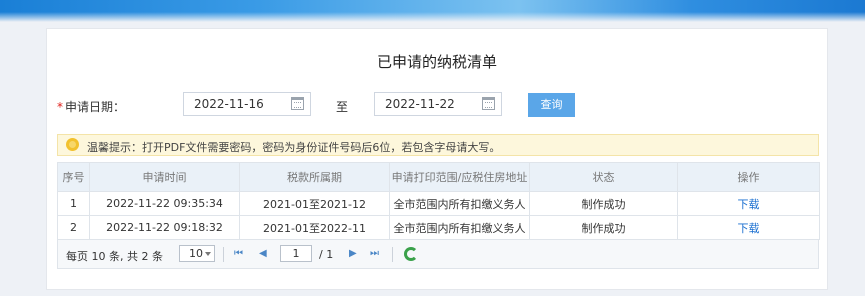  I want to click on current-page-input: 1, so click(296, 253).